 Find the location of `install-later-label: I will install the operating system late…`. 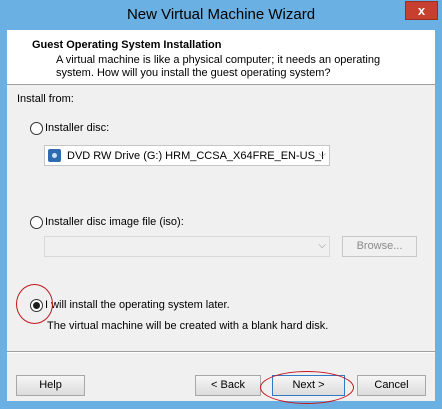

install-later-label: I will install the operating system late… is located at coordinates (137, 305).